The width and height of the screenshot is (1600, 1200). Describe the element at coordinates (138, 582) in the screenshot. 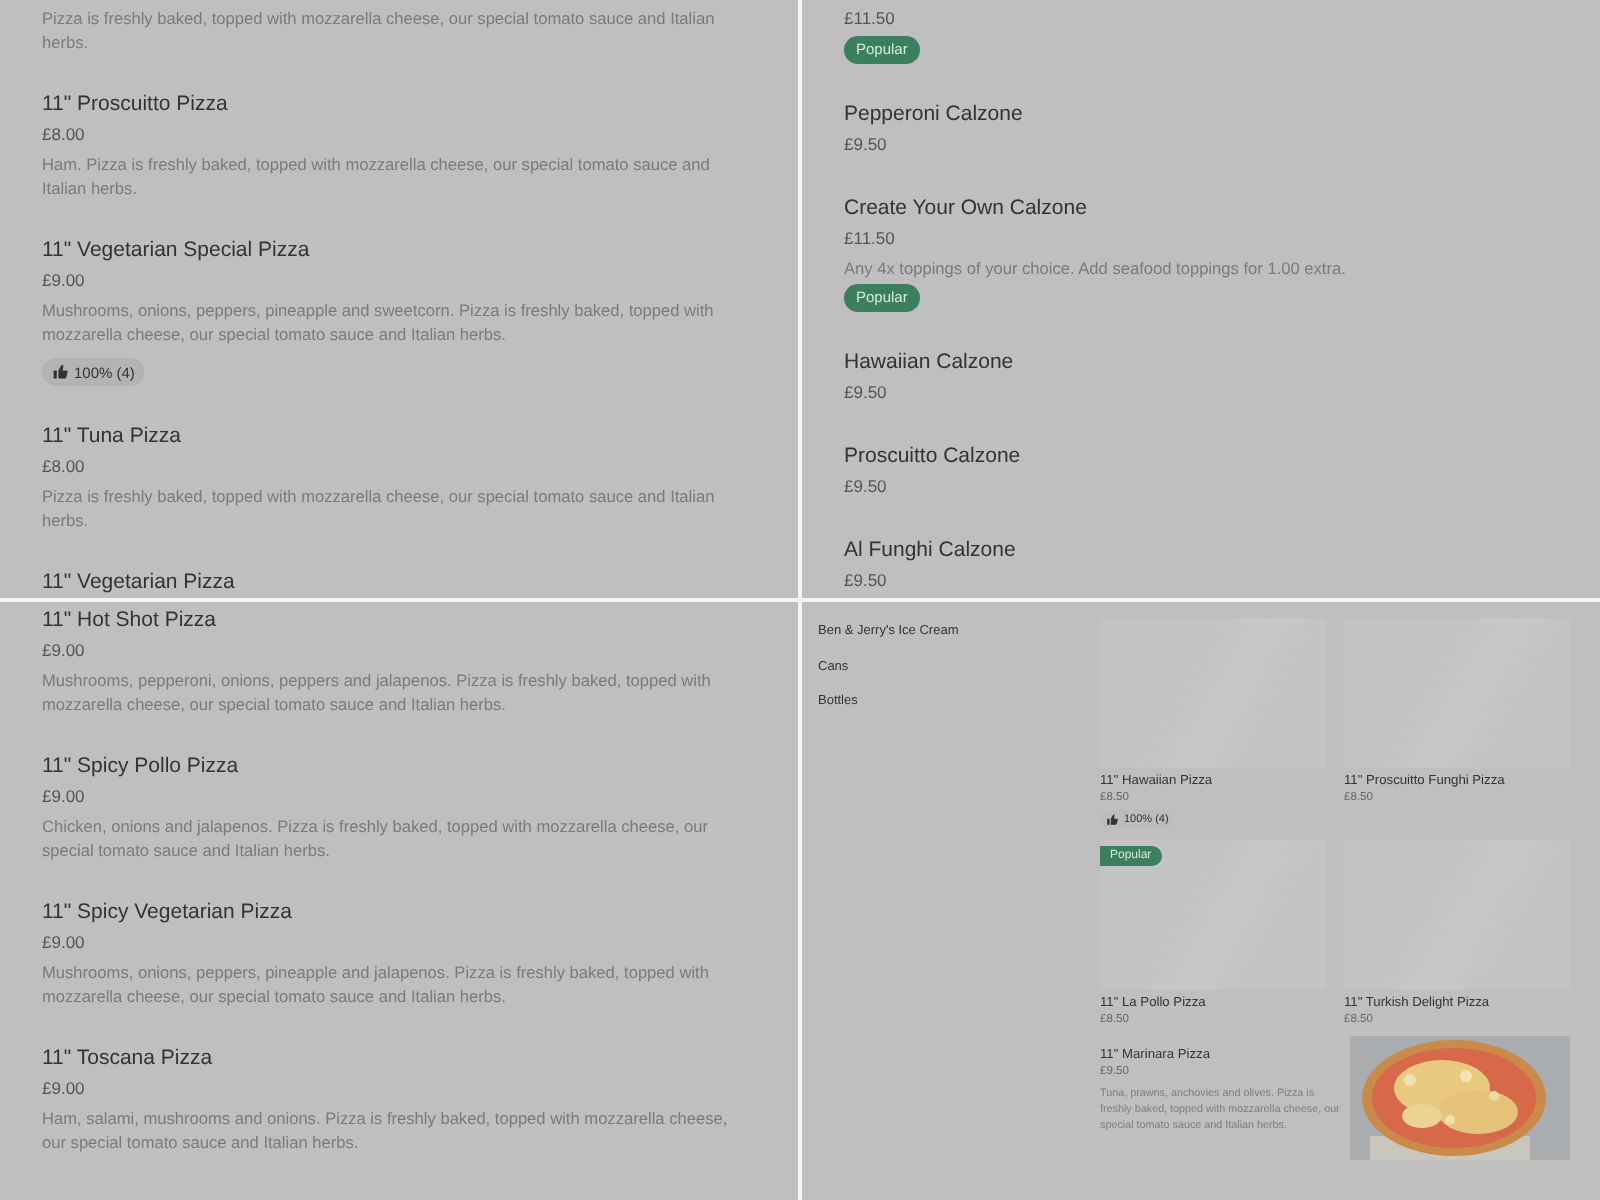

I see `item-name: 11" Vegetarian Pizza` at that location.